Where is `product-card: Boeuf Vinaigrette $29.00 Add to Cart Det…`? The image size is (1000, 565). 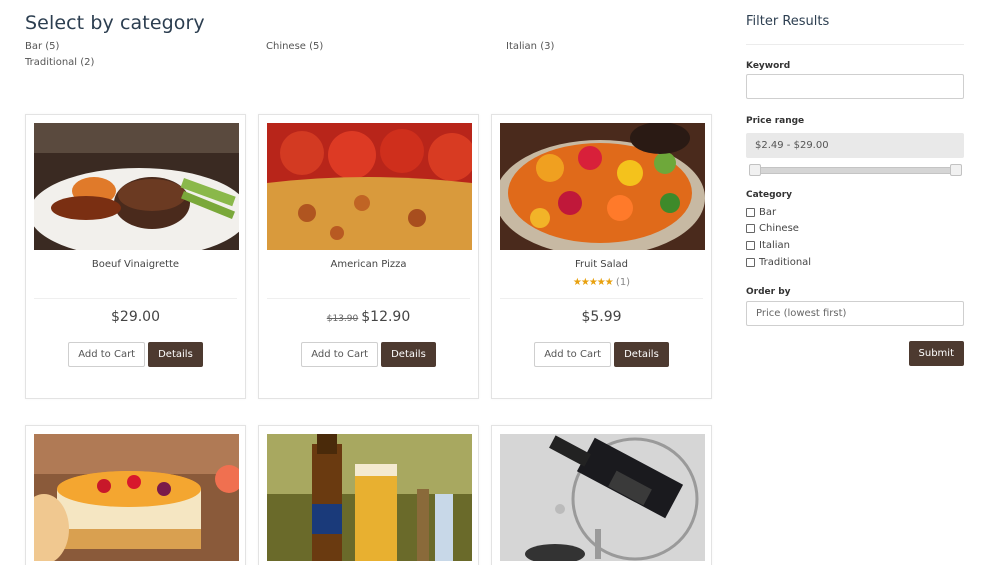
product-card: Boeuf Vinaigrette $29.00 Add to Cart Det… is located at coordinates (135, 256).